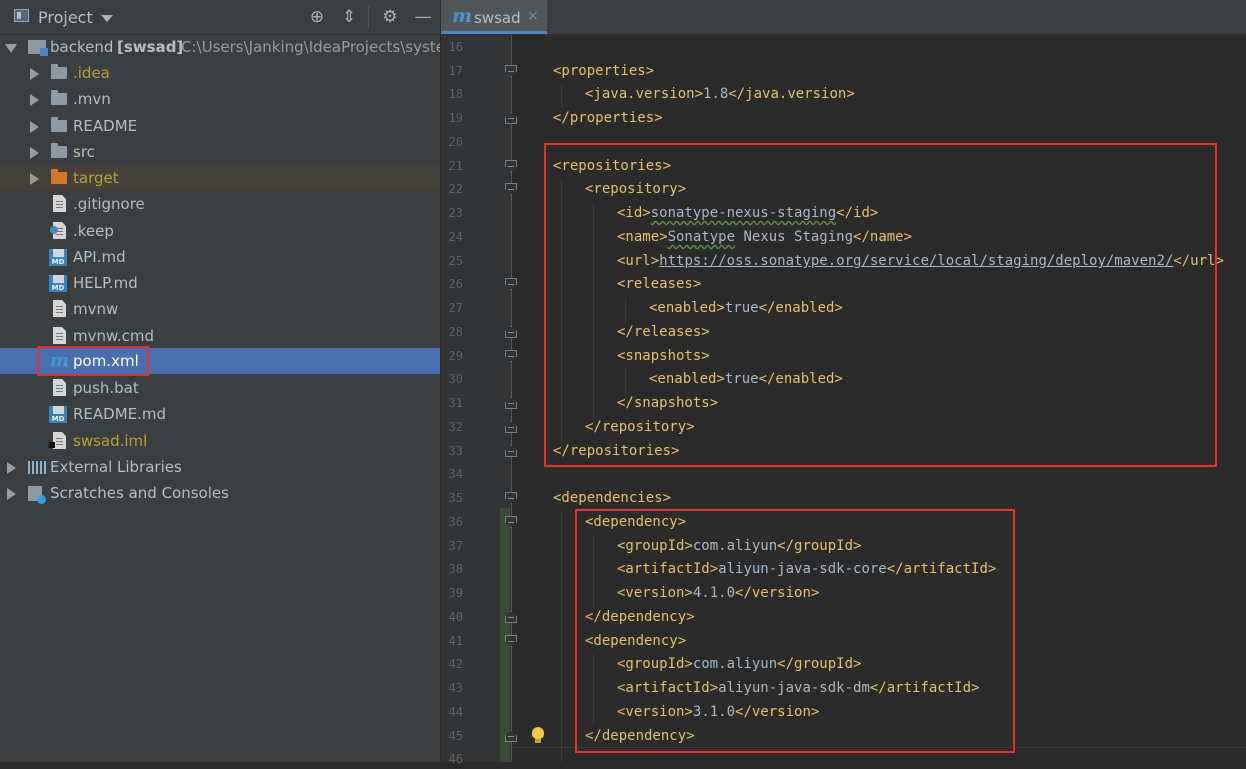 The height and width of the screenshot is (769, 1246). What do you see at coordinates (220, 309) in the screenshot?
I see `tree-item-mvnw: mvnw` at bounding box center [220, 309].